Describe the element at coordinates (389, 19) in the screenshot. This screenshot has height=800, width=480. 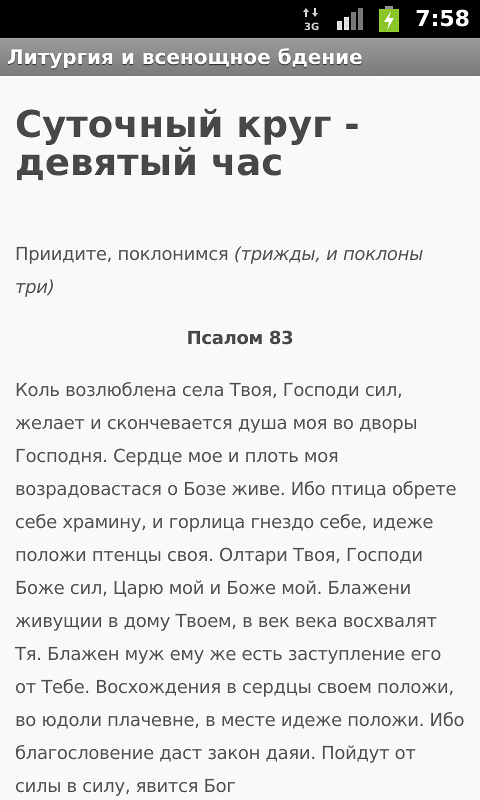
I see `battery-charging-icon` at that location.